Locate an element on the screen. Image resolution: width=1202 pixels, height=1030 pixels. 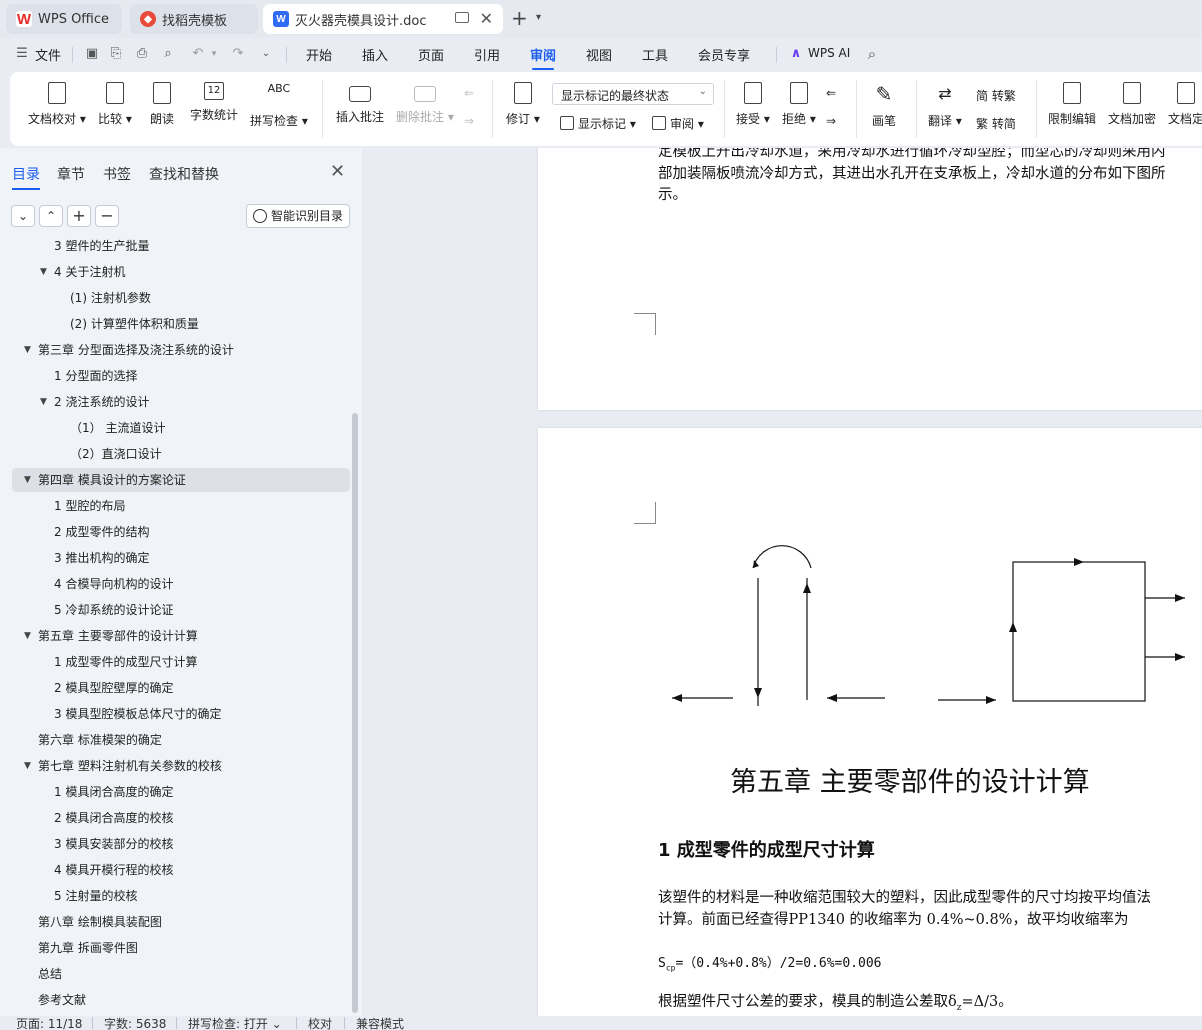
to-simplified-button: 繁 转简 is located at coordinates (996, 123).